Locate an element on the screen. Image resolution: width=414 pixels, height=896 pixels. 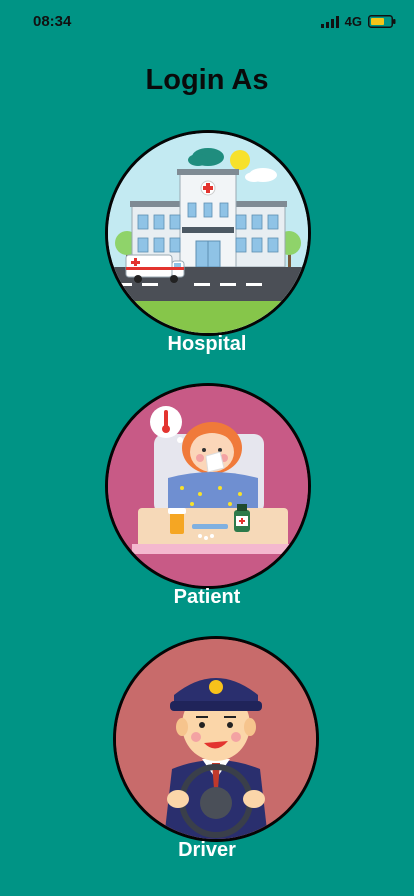
signal-bars-icon is located at coordinates (329, 21).